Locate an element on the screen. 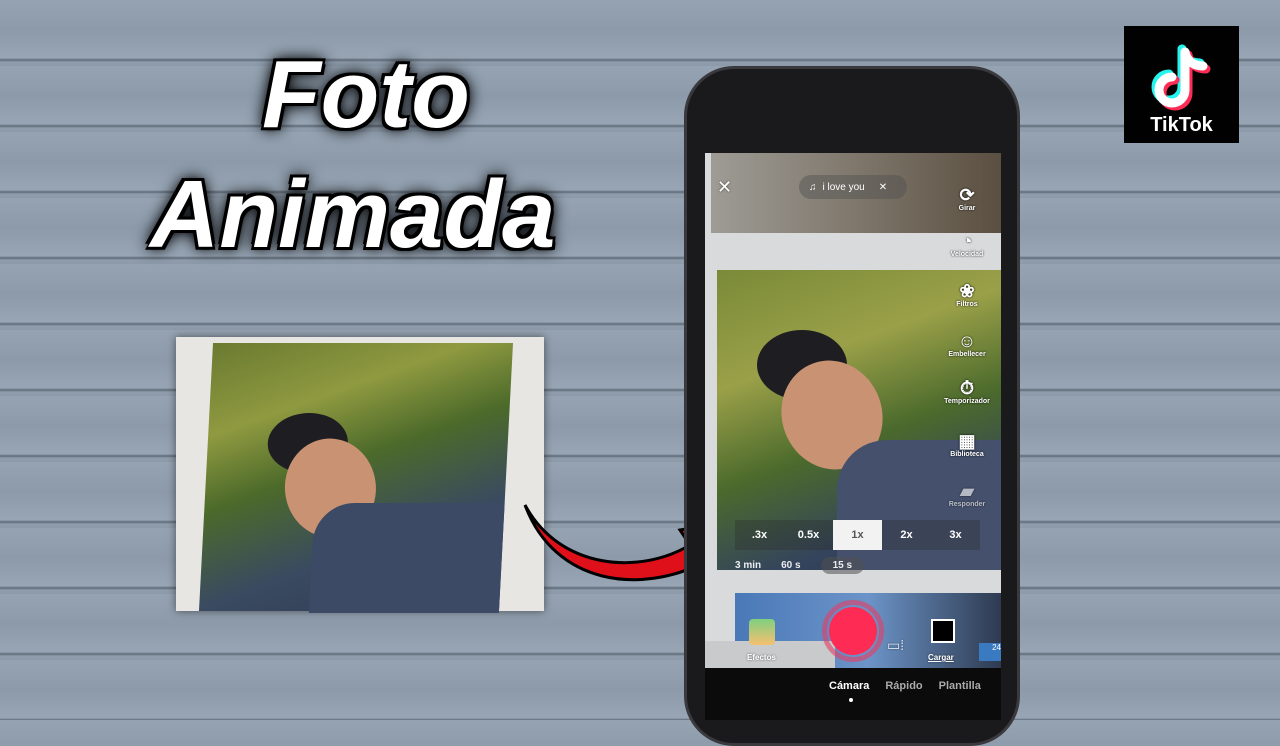 The image size is (1280, 746). tool-label: Filtros is located at coordinates (967, 304).